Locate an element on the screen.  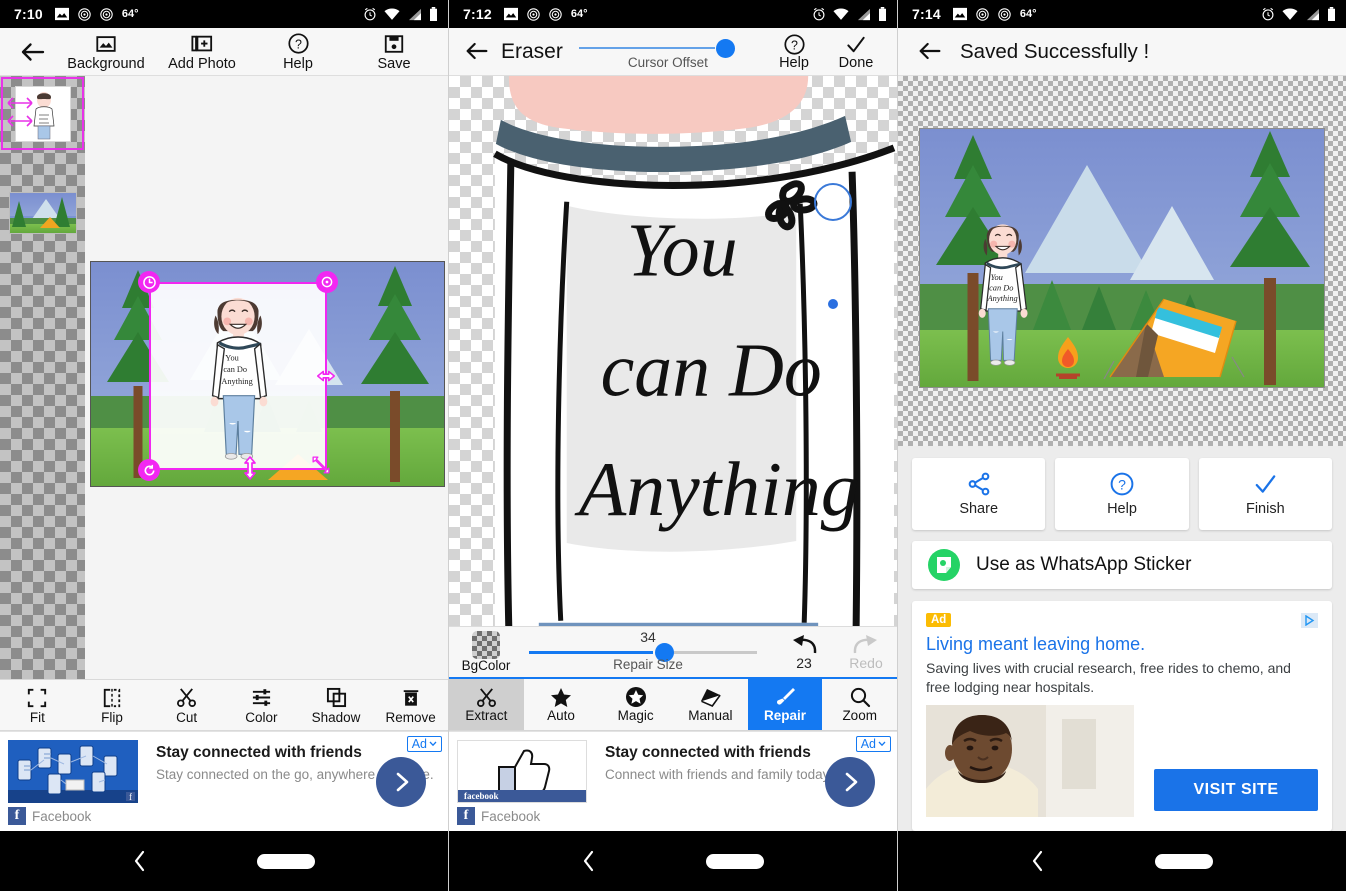
tool-remove: Remove is located at coordinates (410, 705).